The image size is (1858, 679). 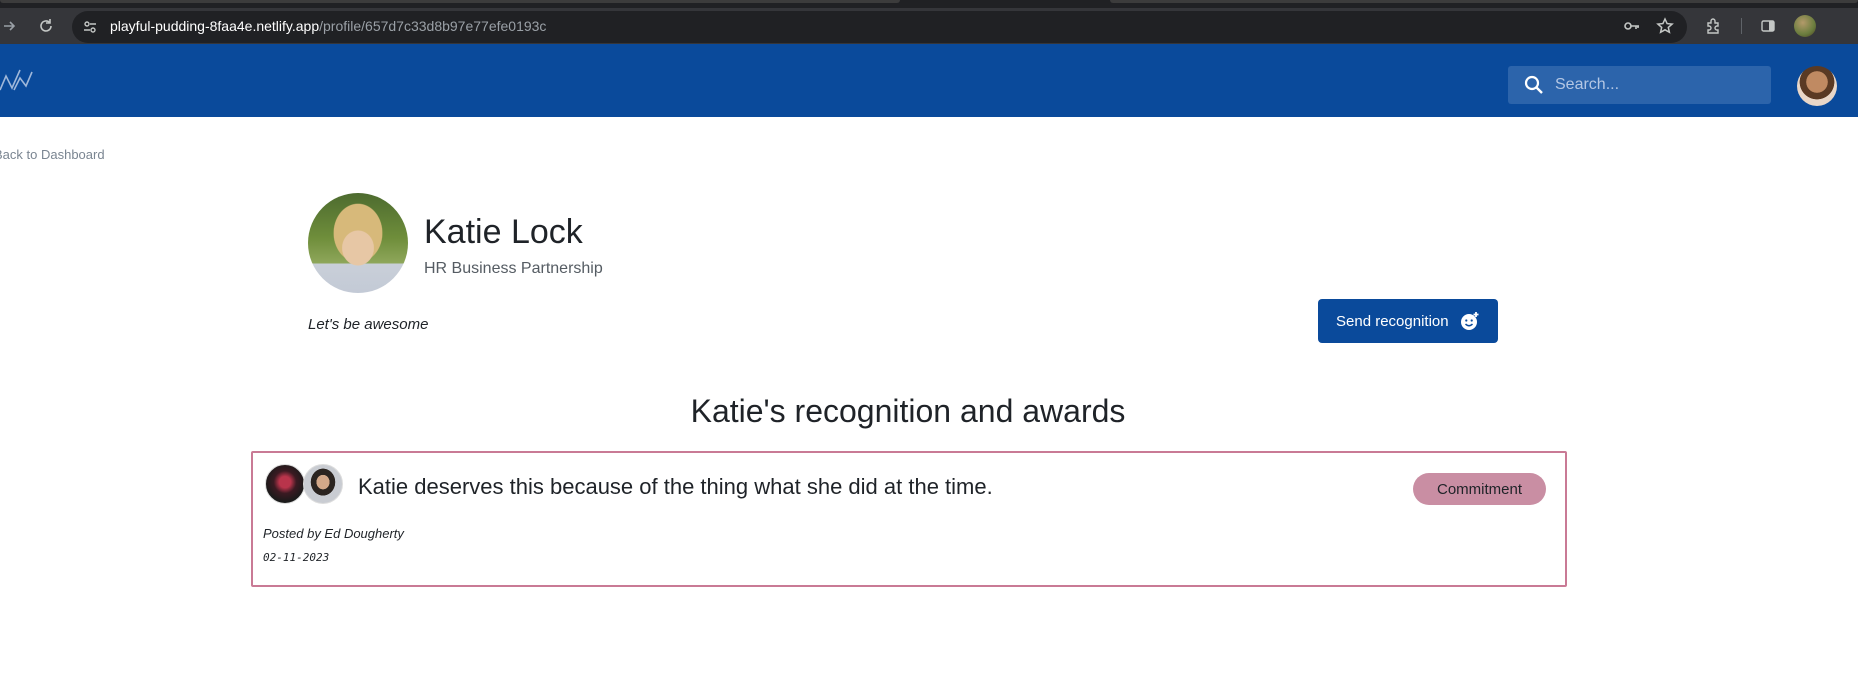 What do you see at coordinates (90, 27) in the screenshot?
I see `site-settings-icon` at bounding box center [90, 27].